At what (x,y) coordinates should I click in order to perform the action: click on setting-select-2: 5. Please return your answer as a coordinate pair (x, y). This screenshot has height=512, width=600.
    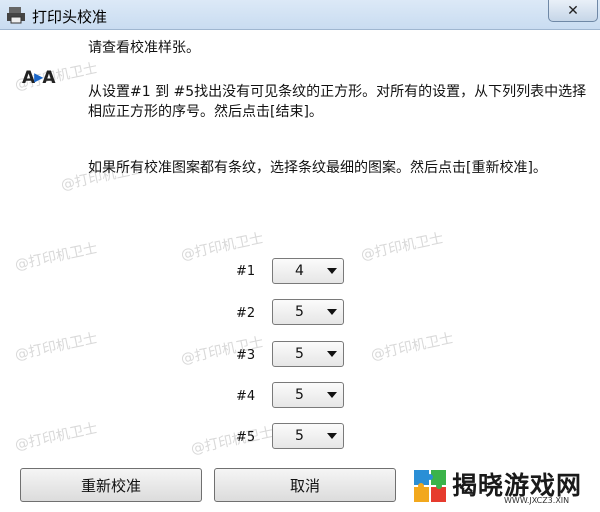
    Looking at the image, I should click on (308, 312).